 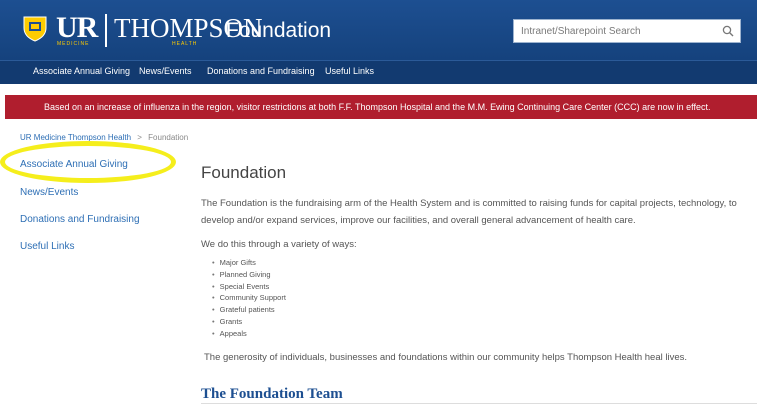 What do you see at coordinates (80, 219) in the screenshot?
I see `sidebar-item-donations-fundraising: Donations and Fundraising` at bounding box center [80, 219].